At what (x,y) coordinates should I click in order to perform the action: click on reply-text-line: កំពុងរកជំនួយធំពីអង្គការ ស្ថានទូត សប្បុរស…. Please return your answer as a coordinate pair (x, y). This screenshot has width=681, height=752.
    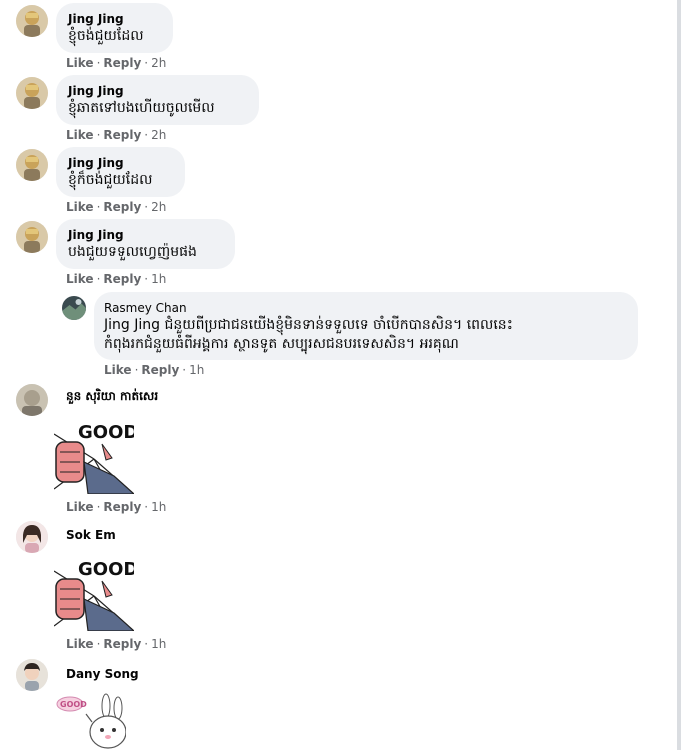
    Looking at the image, I should click on (281, 344).